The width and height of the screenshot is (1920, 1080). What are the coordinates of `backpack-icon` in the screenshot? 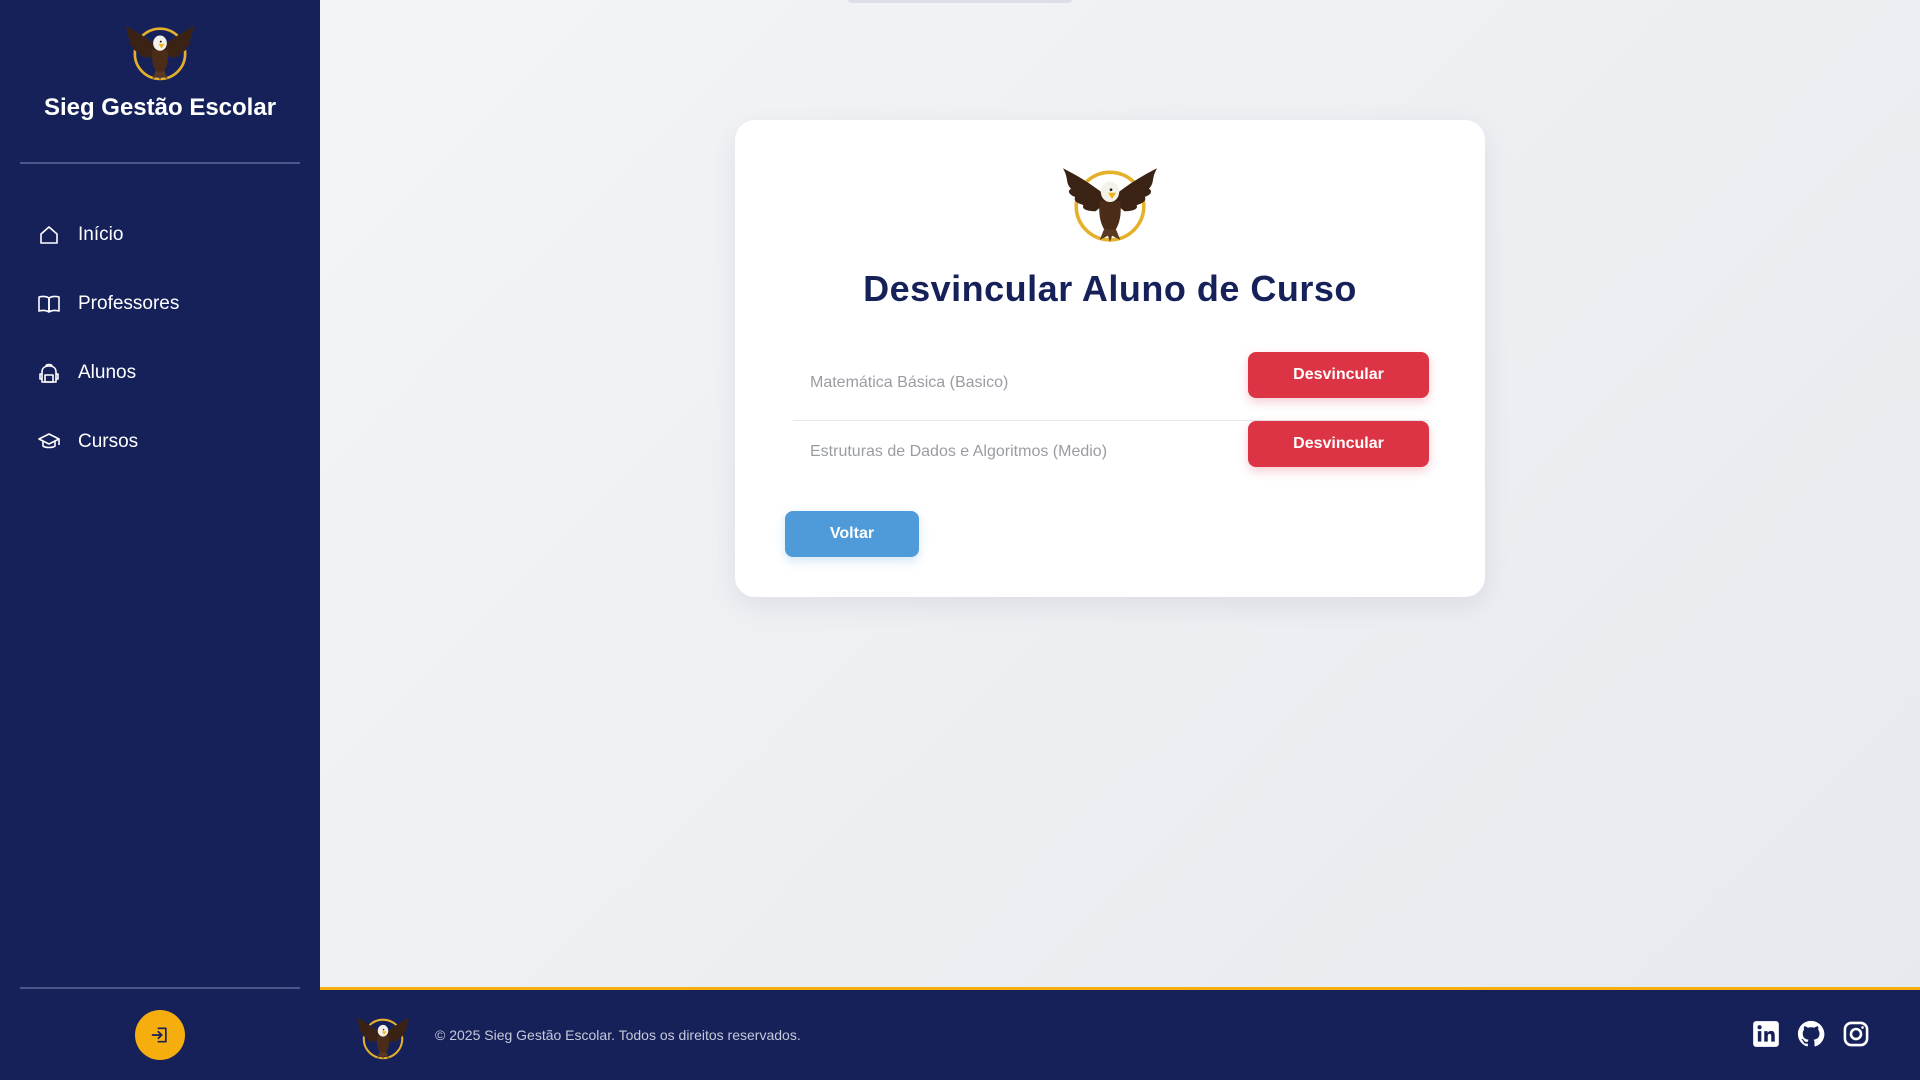 It's located at (49, 373).